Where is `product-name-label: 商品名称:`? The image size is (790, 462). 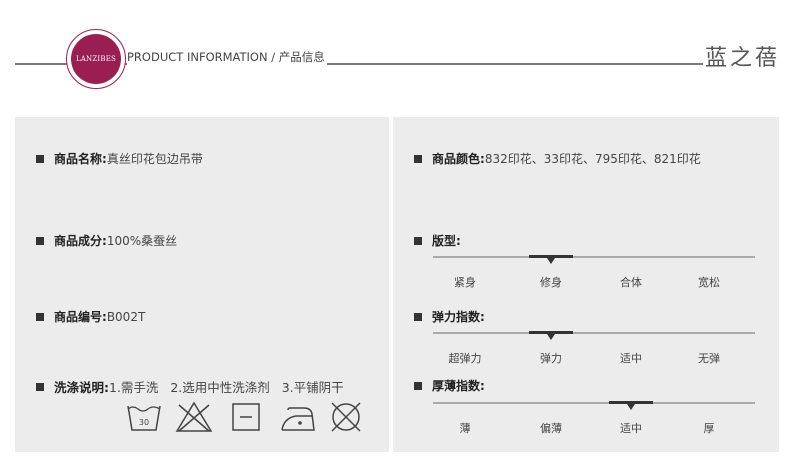 product-name-label: 商品名称: is located at coordinates (80, 159).